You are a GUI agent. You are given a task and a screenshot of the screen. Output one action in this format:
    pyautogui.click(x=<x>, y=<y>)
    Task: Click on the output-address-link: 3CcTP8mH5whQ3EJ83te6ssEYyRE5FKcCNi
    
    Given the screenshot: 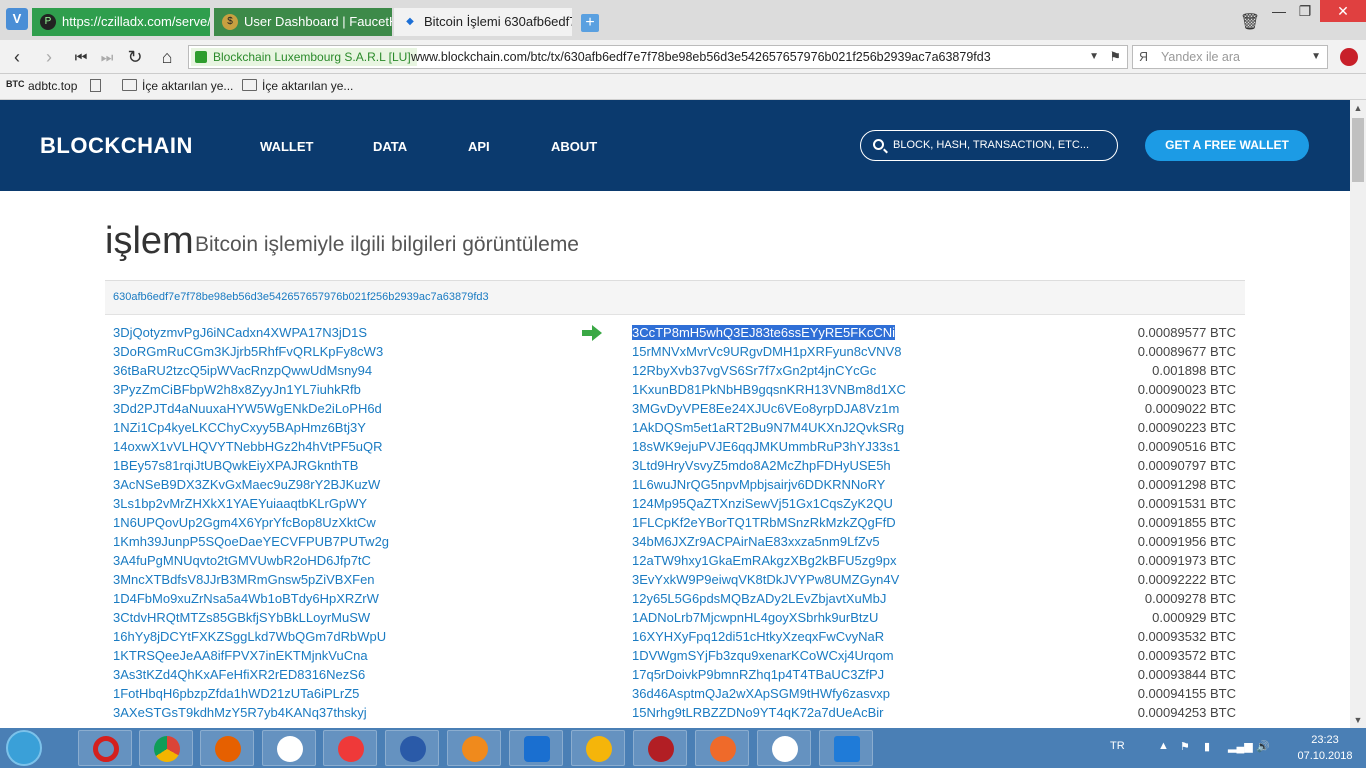 What is the action you would take?
    pyautogui.click(x=769, y=332)
    